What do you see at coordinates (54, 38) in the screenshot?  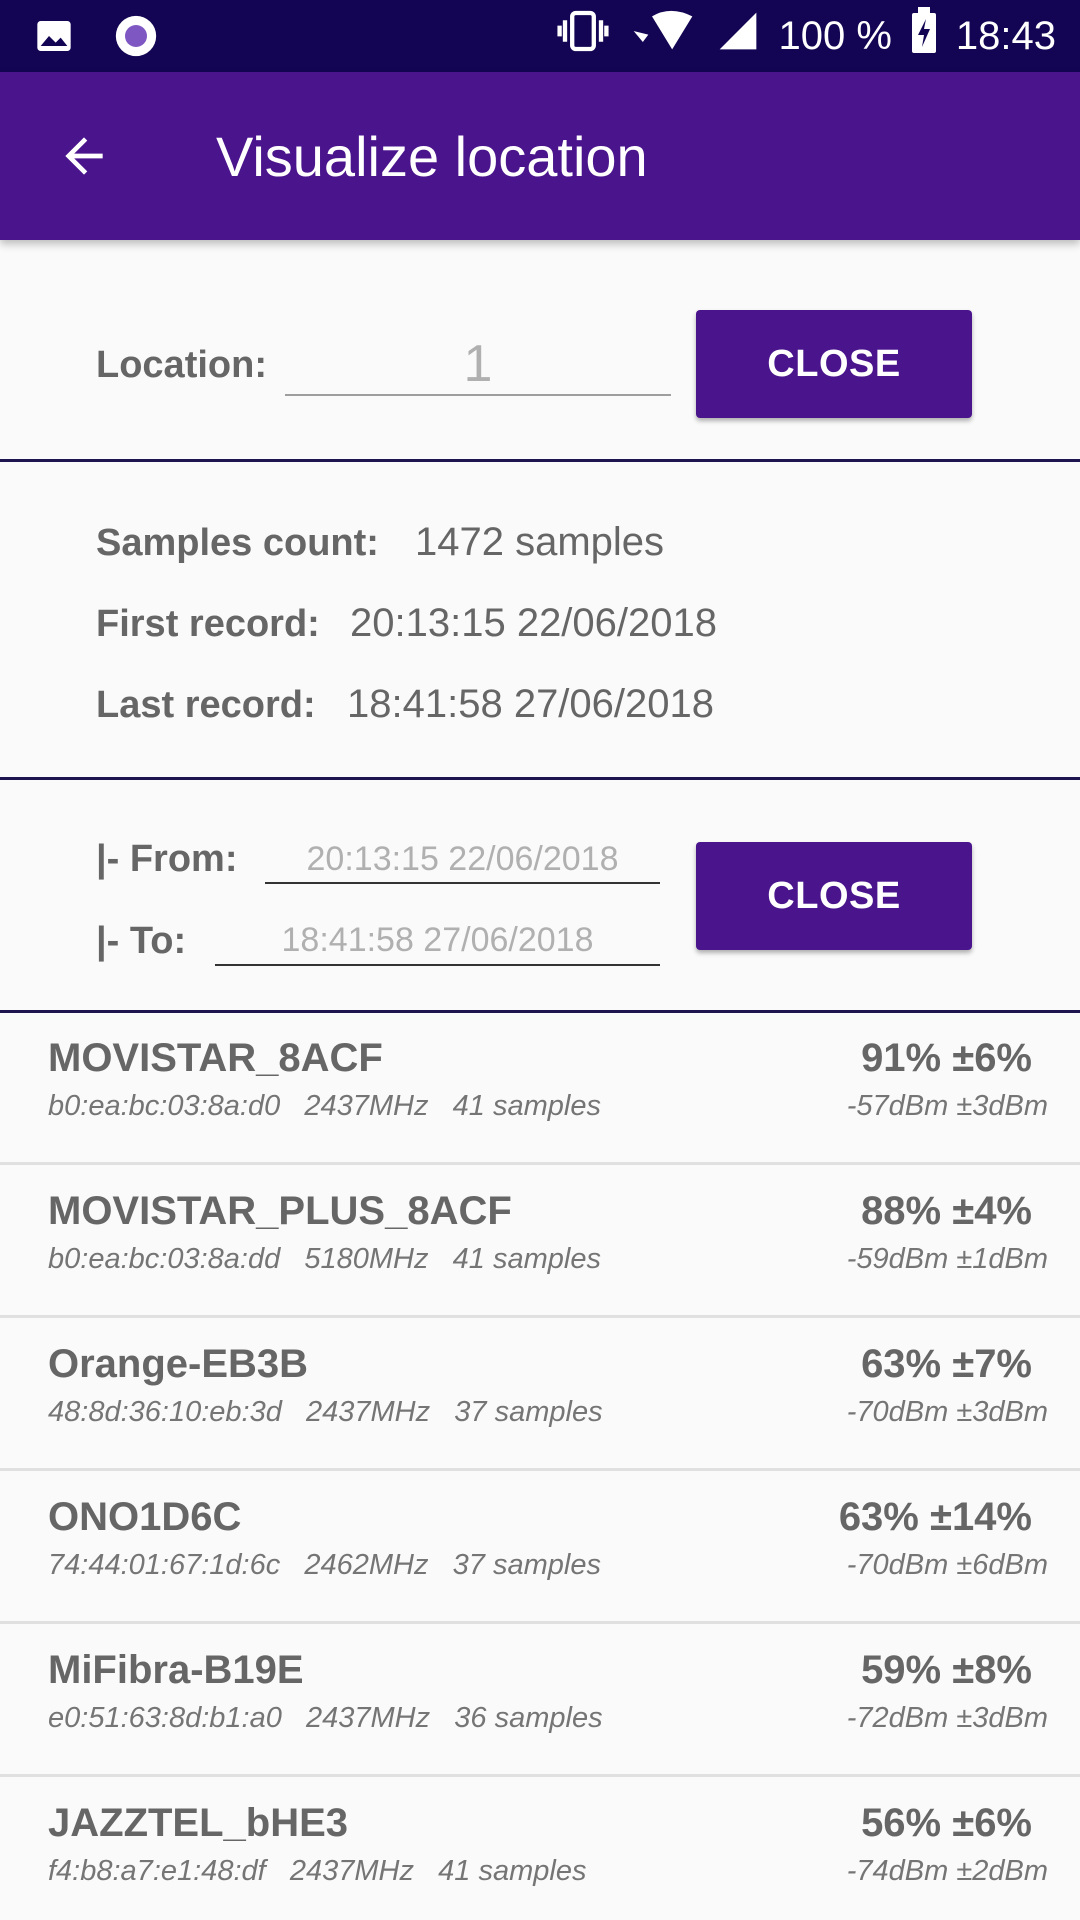 I see `image-icon` at bounding box center [54, 38].